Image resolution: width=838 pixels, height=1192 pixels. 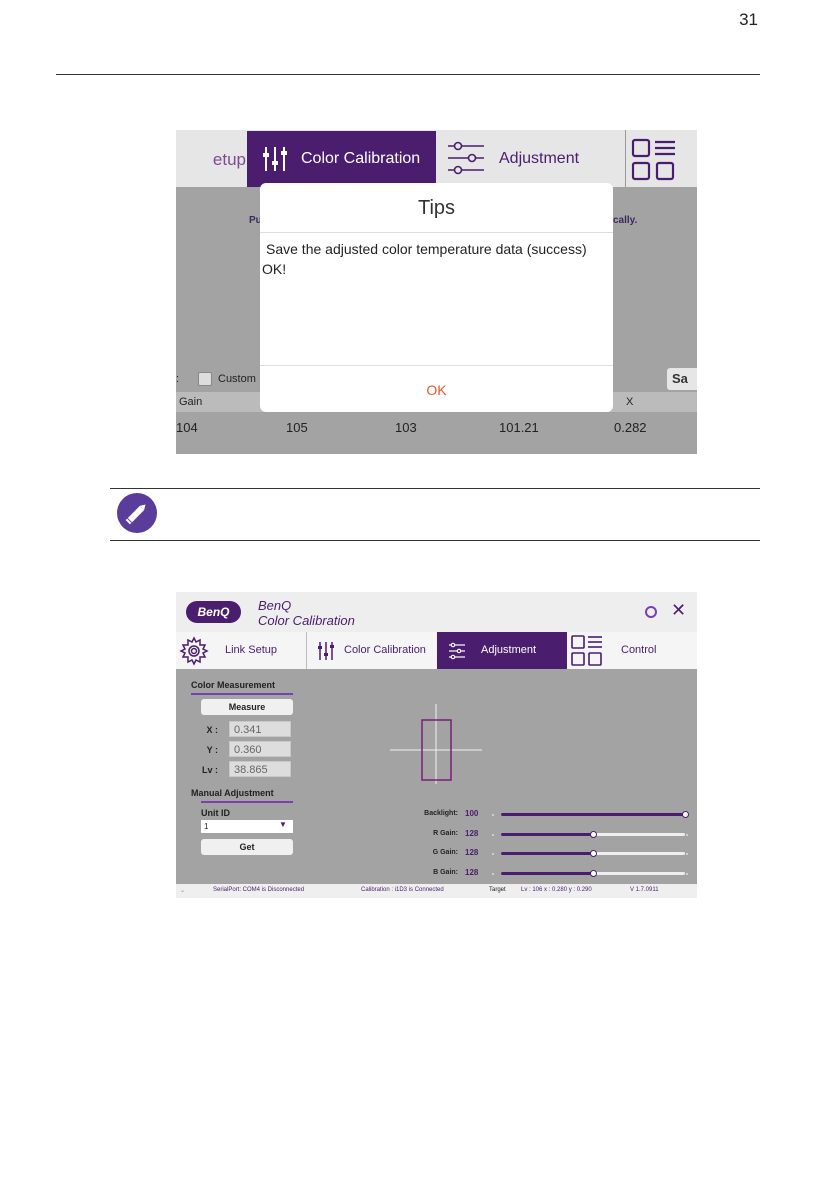 I want to click on app-title: Color Calibration, so click(x=306, y=620).